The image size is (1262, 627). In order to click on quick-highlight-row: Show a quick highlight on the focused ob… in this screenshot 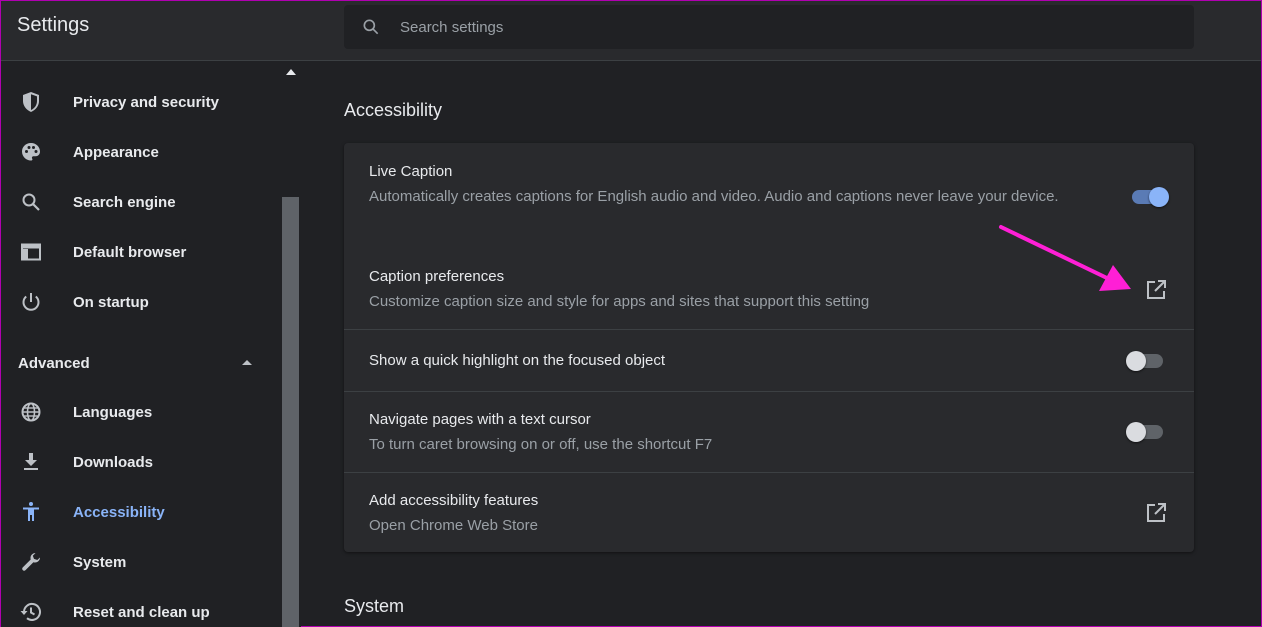, I will do `click(769, 360)`.